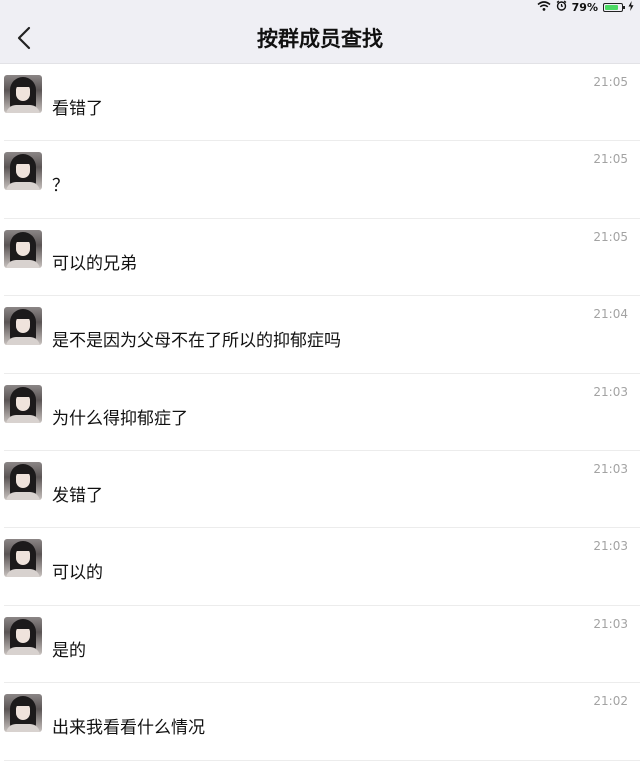 Image resolution: width=640 pixels, height=761 pixels. I want to click on status-bar: 79%, so click(320, 7).